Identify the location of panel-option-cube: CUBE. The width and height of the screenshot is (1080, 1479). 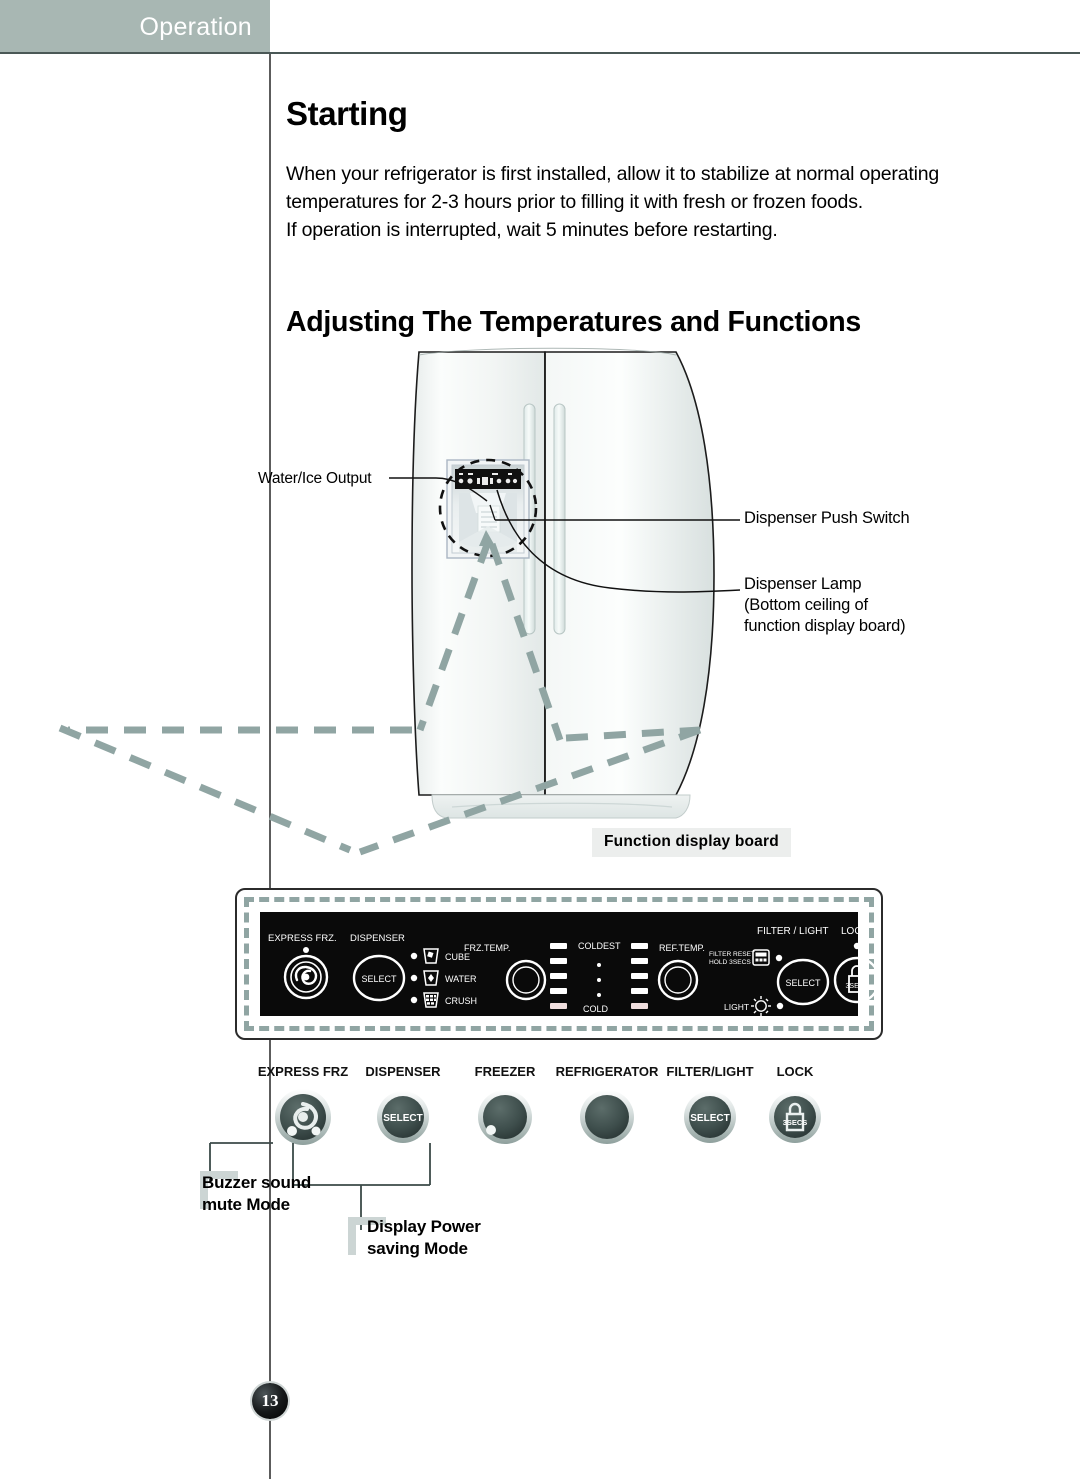
(457, 957).